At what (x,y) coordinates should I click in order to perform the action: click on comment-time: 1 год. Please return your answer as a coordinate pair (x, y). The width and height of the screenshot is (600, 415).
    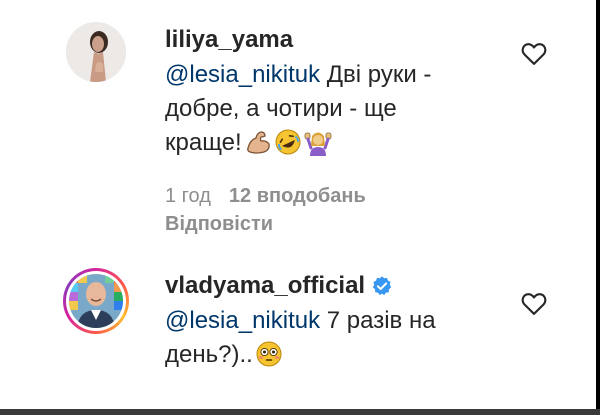
    Looking at the image, I should click on (188, 196).